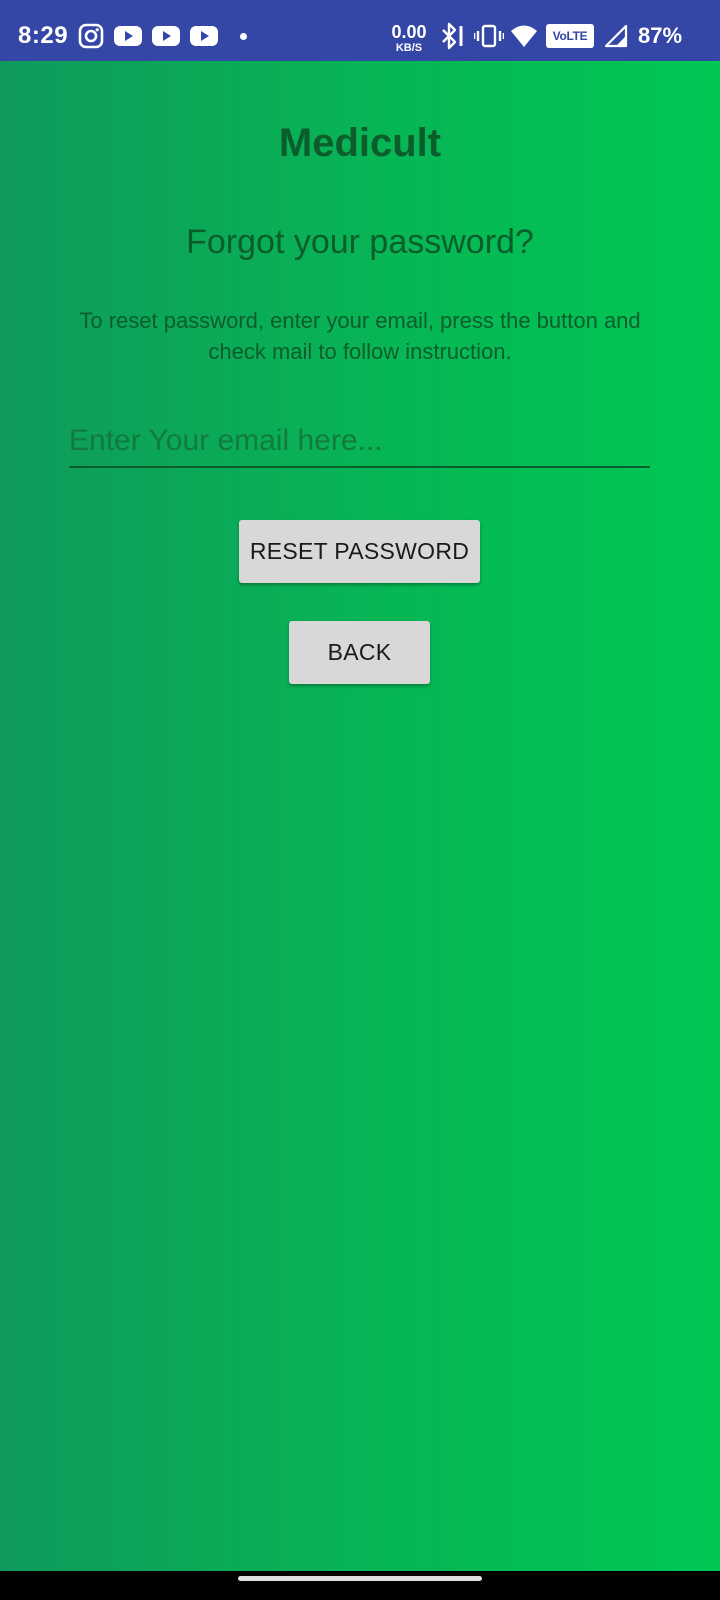  What do you see at coordinates (360, 143) in the screenshot?
I see `app-title: Medicult` at bounding box center [360, 143].